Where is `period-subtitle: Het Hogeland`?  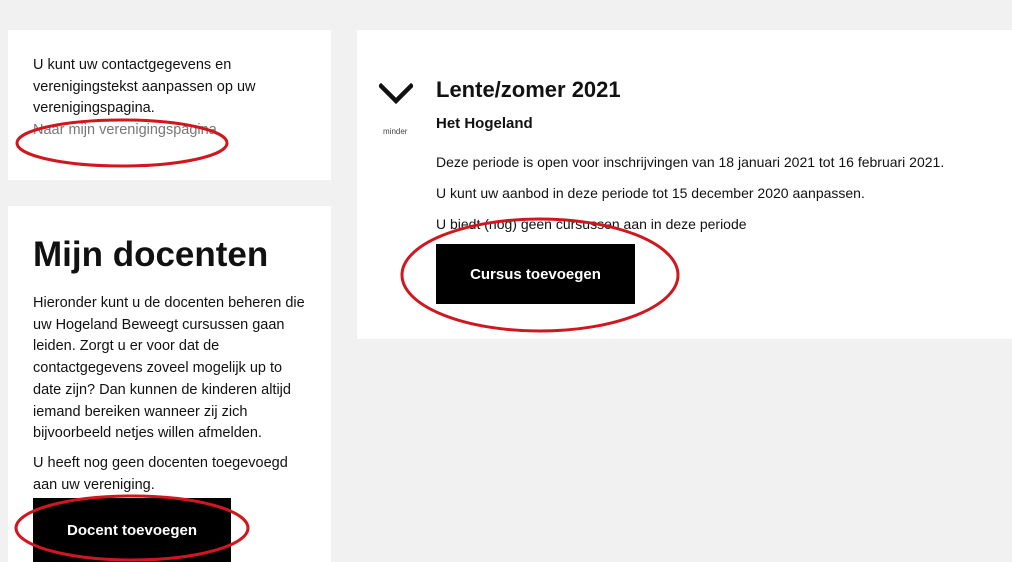
period-subtitle: Het Hogeland is located at coordinates (484, 123).